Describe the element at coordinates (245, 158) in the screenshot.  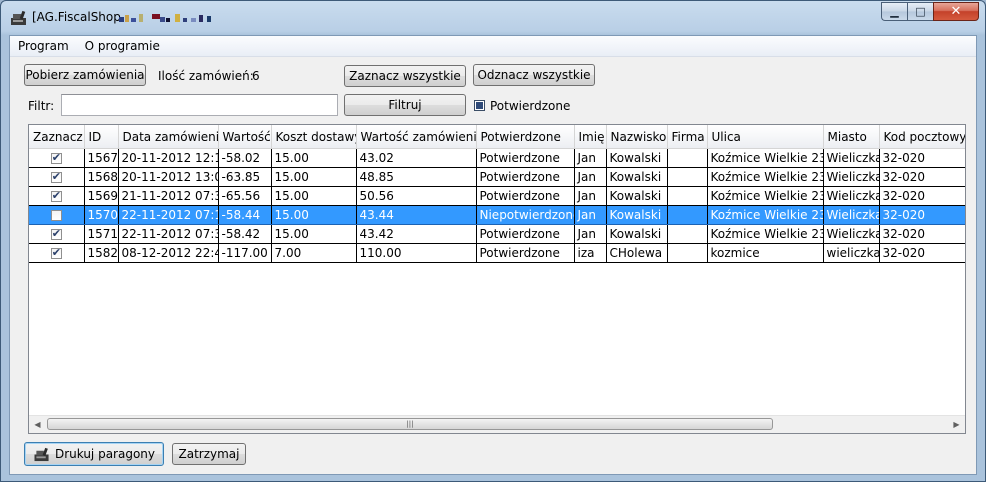
I see `cell-value: -58.02` at that location.